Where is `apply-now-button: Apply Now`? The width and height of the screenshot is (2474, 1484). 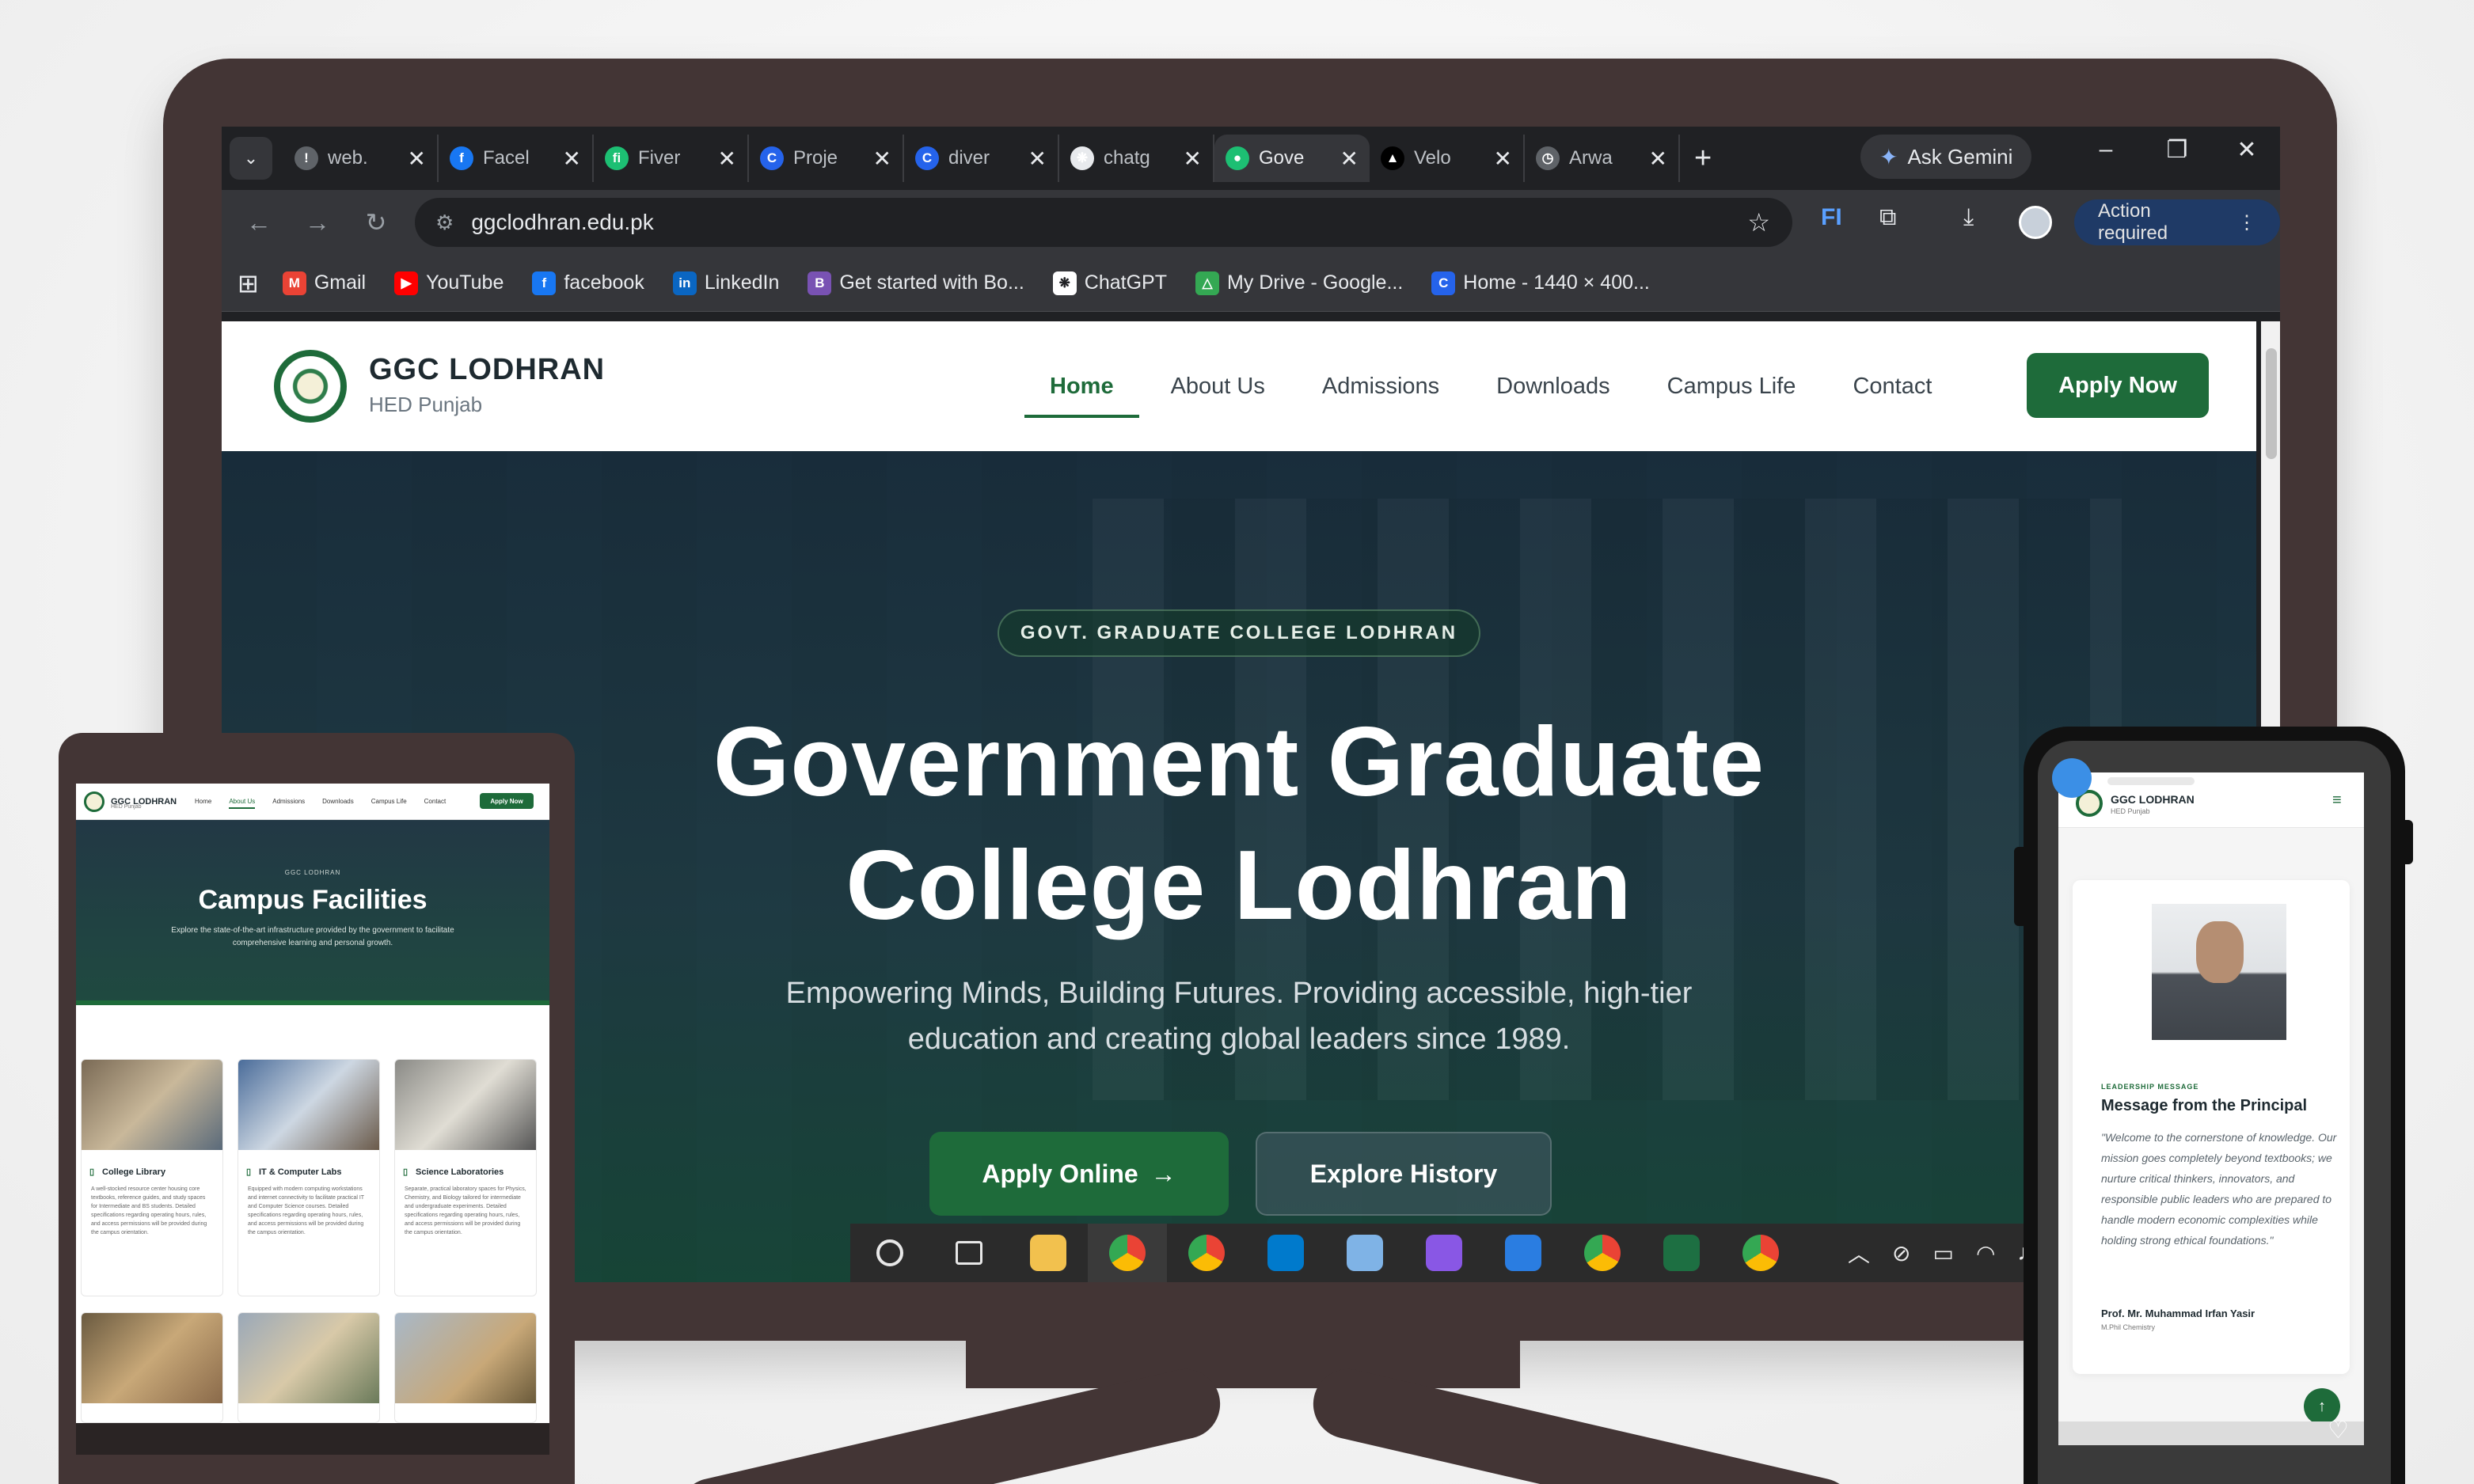 apply-now-button: Apply Now is located at coordinates (2118, 385).